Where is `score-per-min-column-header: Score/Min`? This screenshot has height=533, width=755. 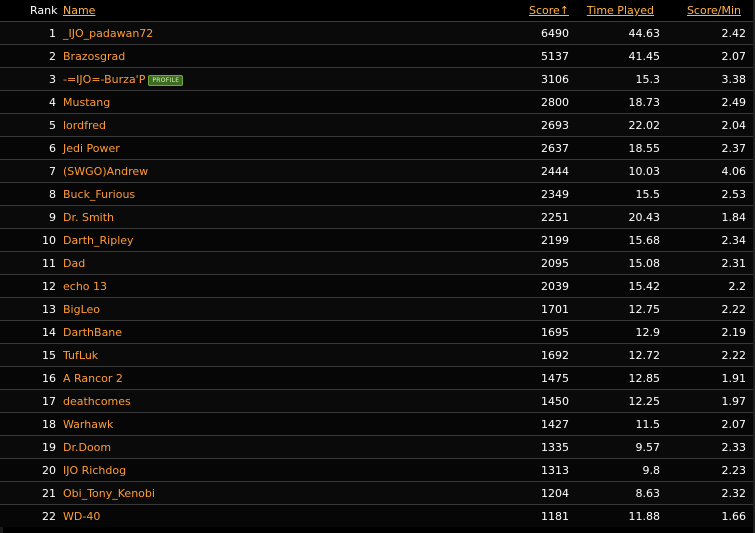
score-per-min-column-header: Score/Min is located at coordinates (714, 10).